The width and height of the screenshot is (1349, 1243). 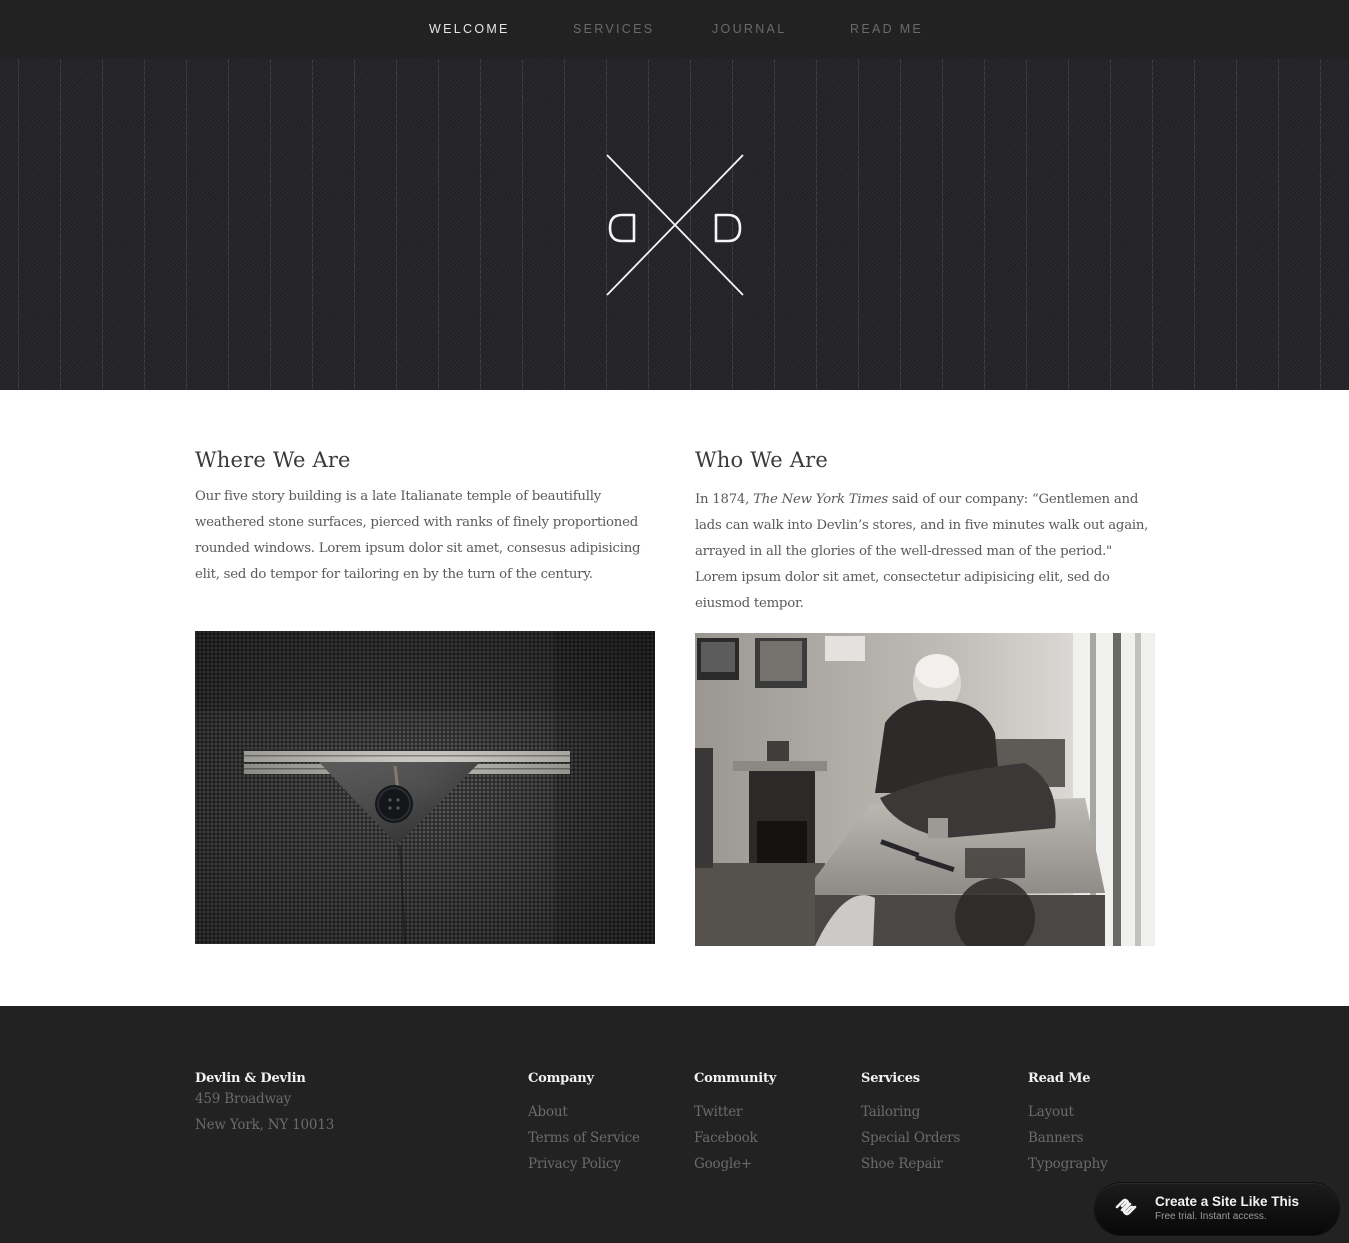 What do you see at coordinates (910, 1112) in the screenshot?
I see `footer-link-tailoring: Tailoring` at bounding box center [910, 1112].